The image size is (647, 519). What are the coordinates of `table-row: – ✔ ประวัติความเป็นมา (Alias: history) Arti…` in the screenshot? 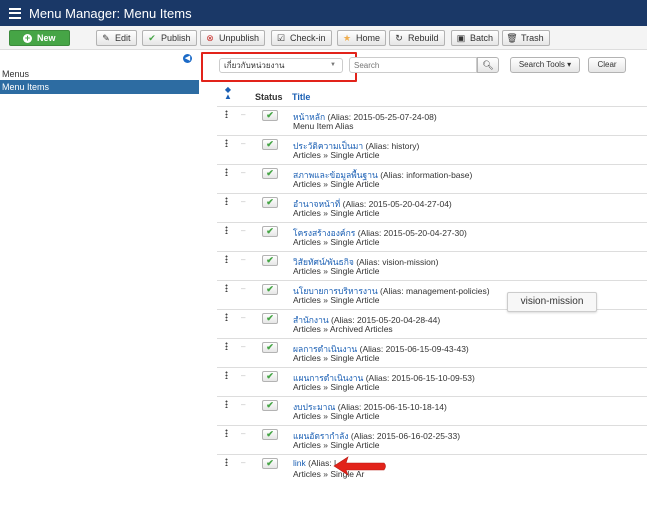 It's located at (432, 149).